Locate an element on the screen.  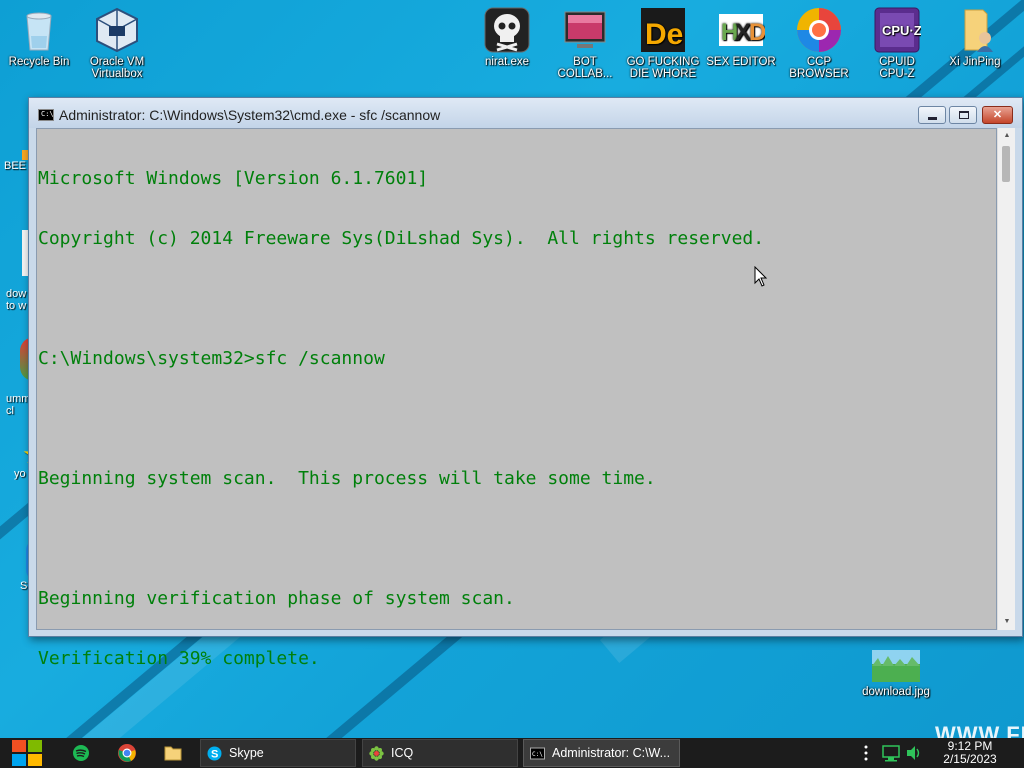
svg-text: C:\ is located at coordinates (537, 754).